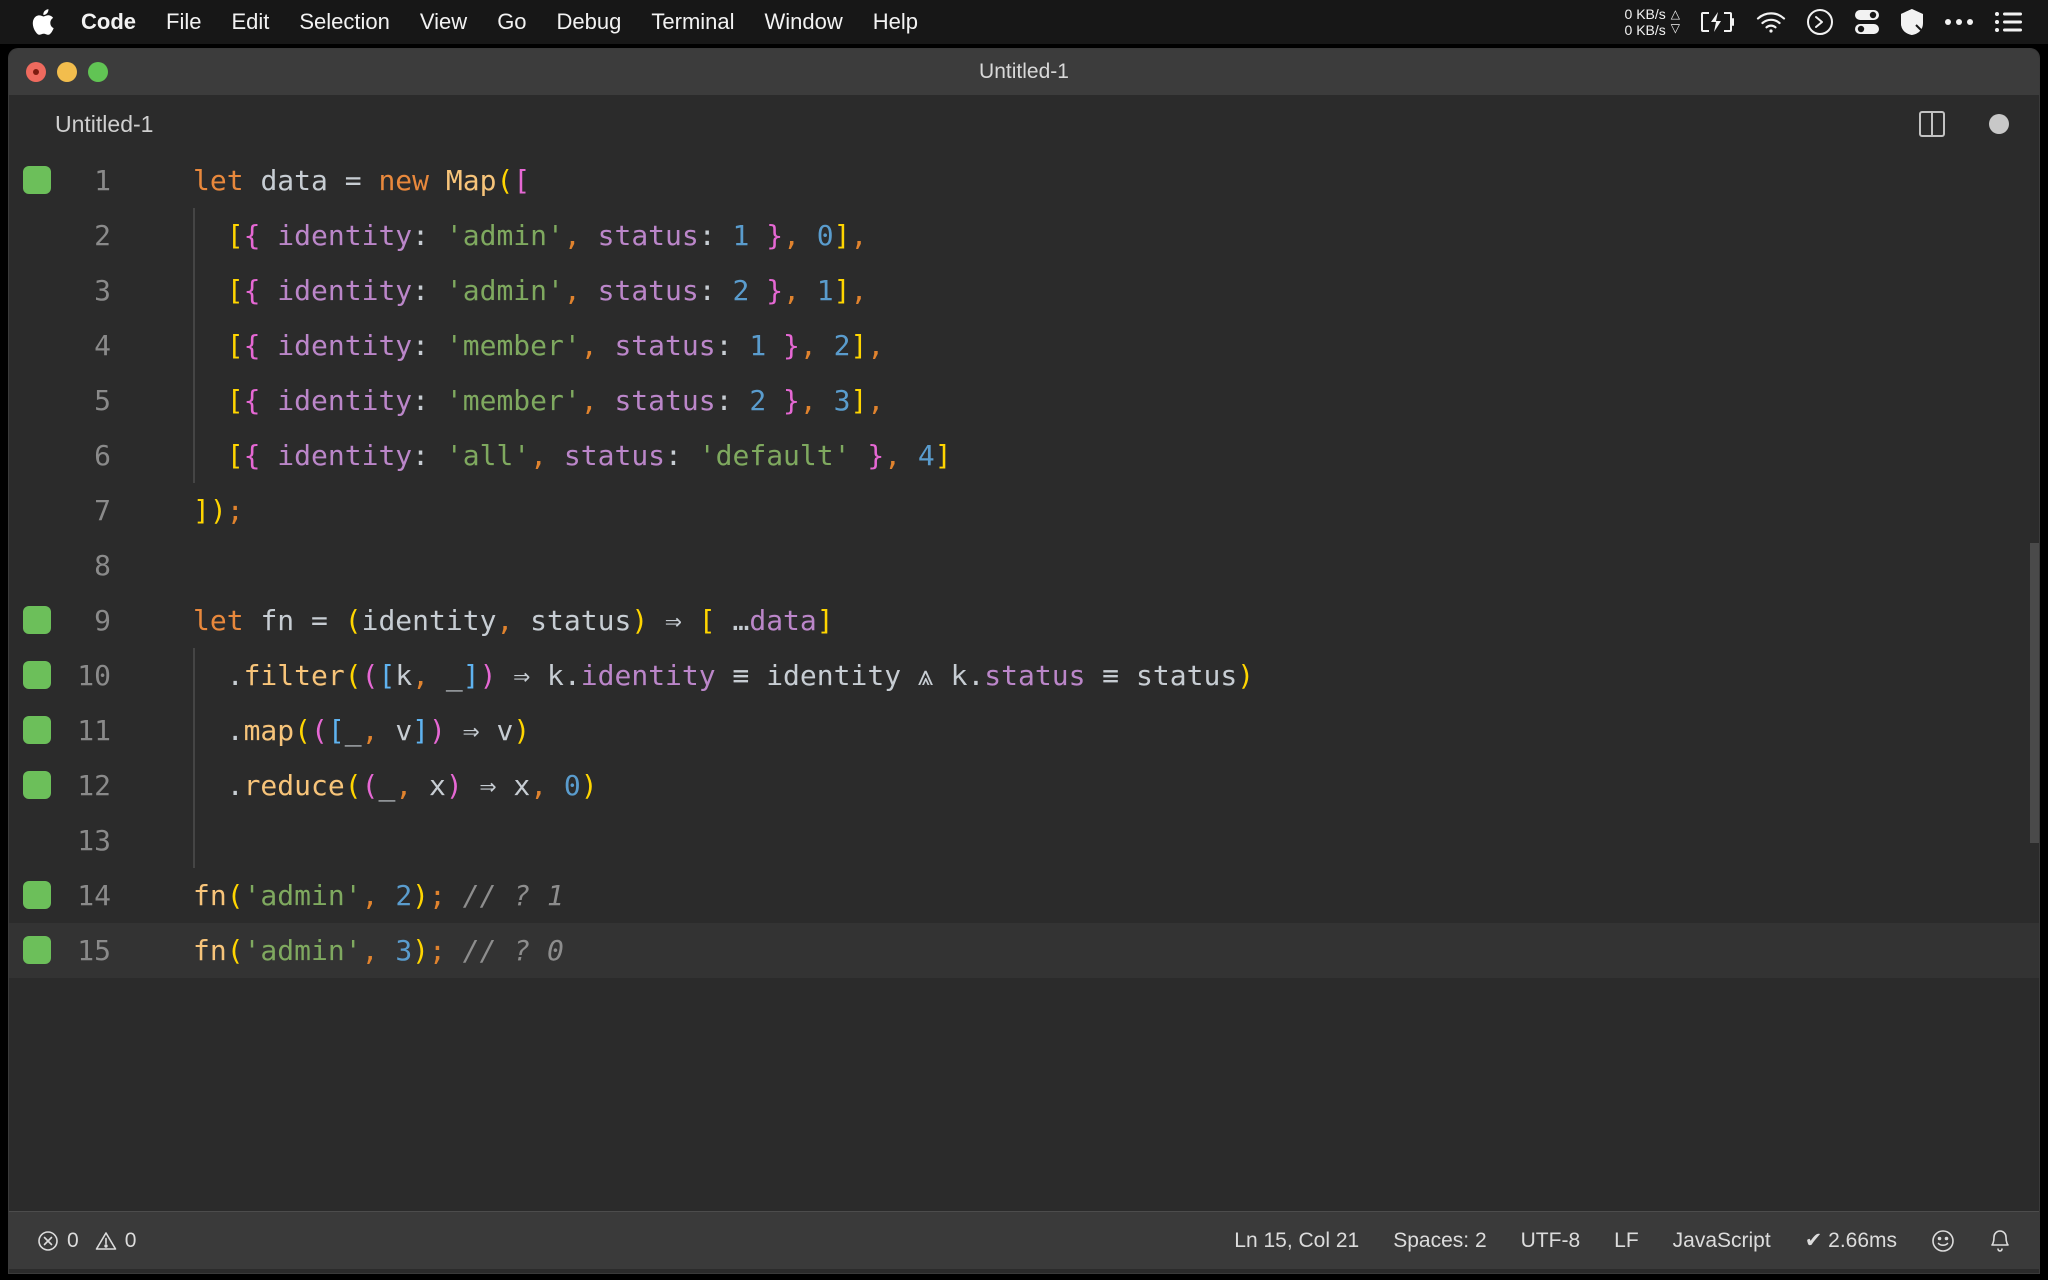 The height and width of the screenshot is (1280, 2048). Describe the element at coordinates (36, 72) in the screenshot. I see `close-button` at that location.